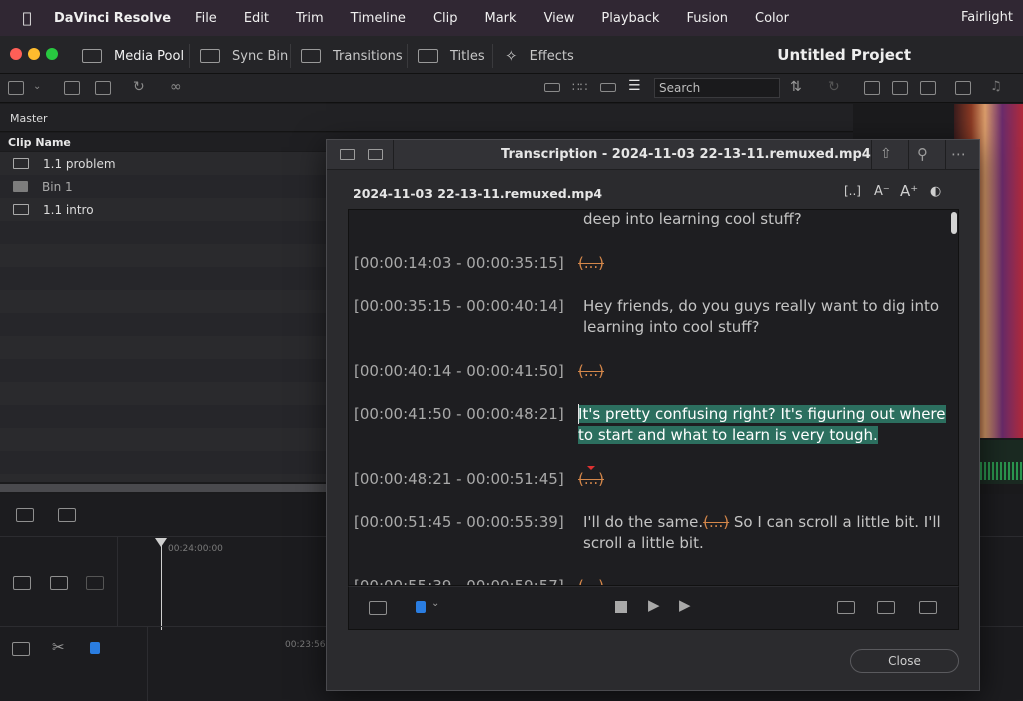 The height and width of the screenshot is (701, 1023). I want to click on media-pool-label: Media Pool, so click(149, 56).